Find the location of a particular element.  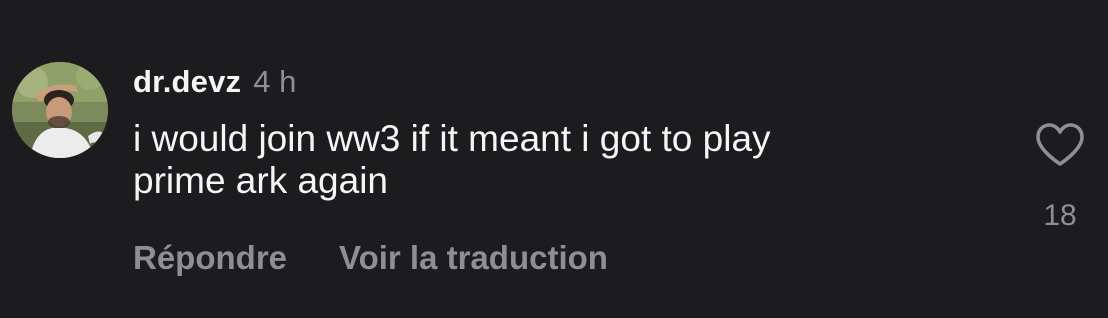

like-count: 18 is located at coordinates (1060, 215).